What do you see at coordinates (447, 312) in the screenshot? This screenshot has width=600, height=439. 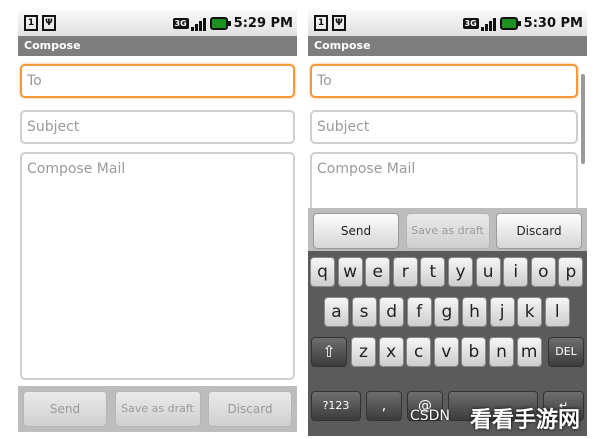 I see `key-g: g` at bounding box center [447, 312].